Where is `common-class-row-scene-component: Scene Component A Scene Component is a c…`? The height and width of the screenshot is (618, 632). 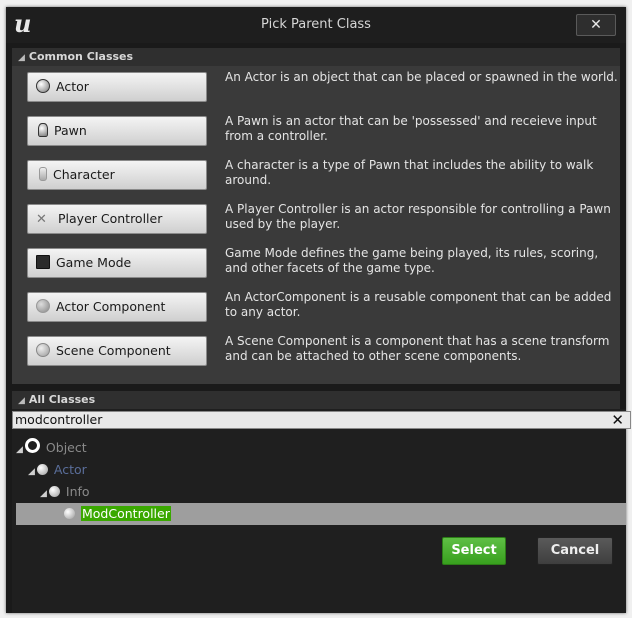
common-class-row-scene-component: Scene Component A Scene Component is a c… is located at coordinates (316, 352).